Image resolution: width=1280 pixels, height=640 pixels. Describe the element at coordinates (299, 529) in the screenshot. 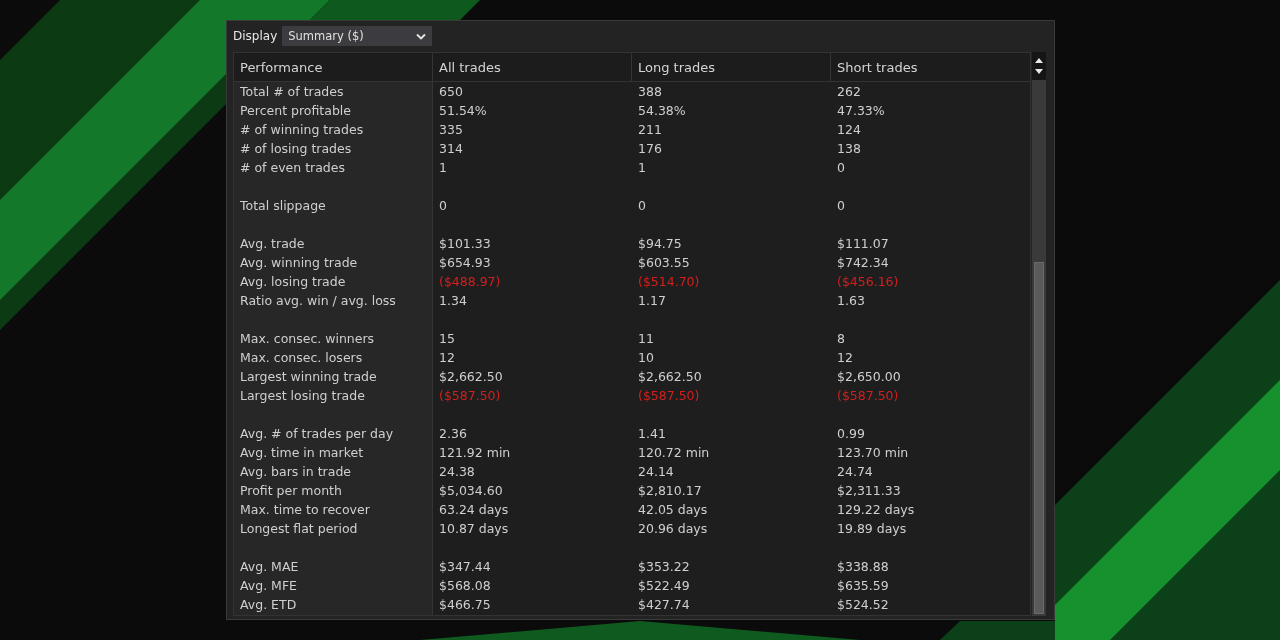

I see `row-label: Longest flat period` at that location.